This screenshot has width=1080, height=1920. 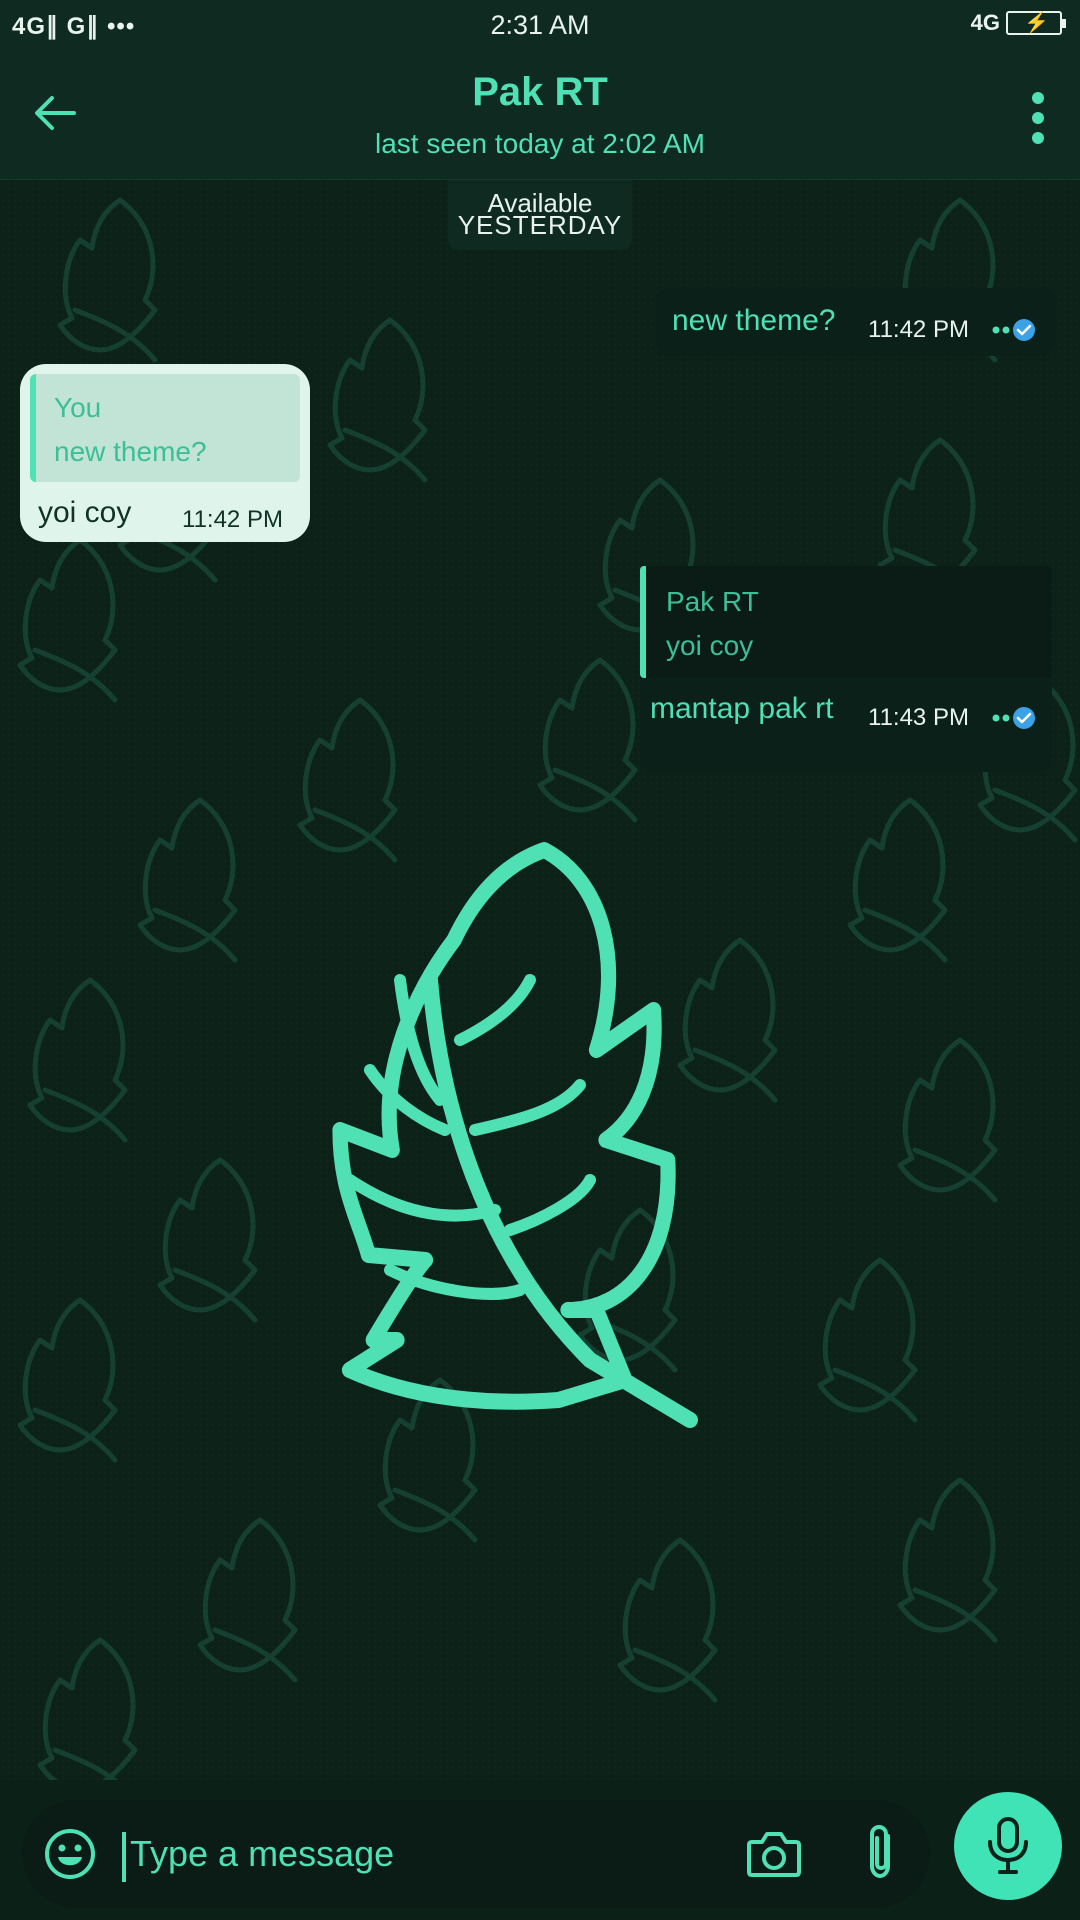 I want to click on quote-text: new theme?, so click(x=130, y=451).